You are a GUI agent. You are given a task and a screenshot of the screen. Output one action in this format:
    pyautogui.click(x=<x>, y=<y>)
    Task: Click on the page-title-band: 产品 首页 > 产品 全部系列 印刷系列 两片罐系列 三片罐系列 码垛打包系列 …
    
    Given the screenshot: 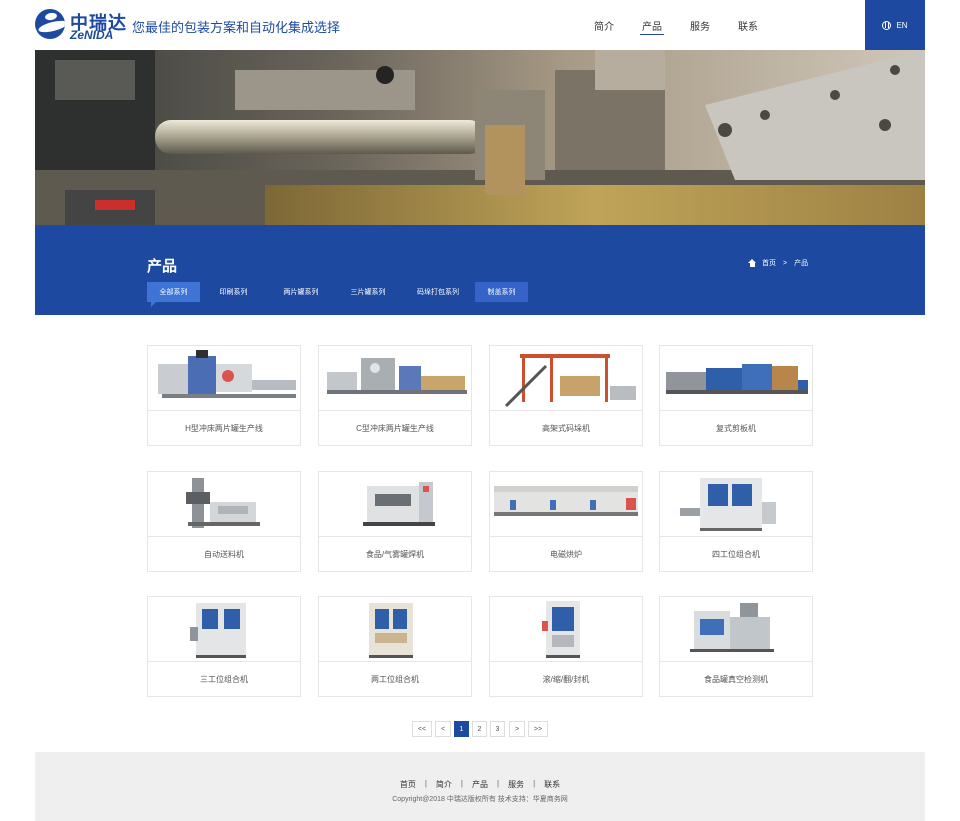 What is the action you would take?
    pyautogui.click(x=480, y=270)
    